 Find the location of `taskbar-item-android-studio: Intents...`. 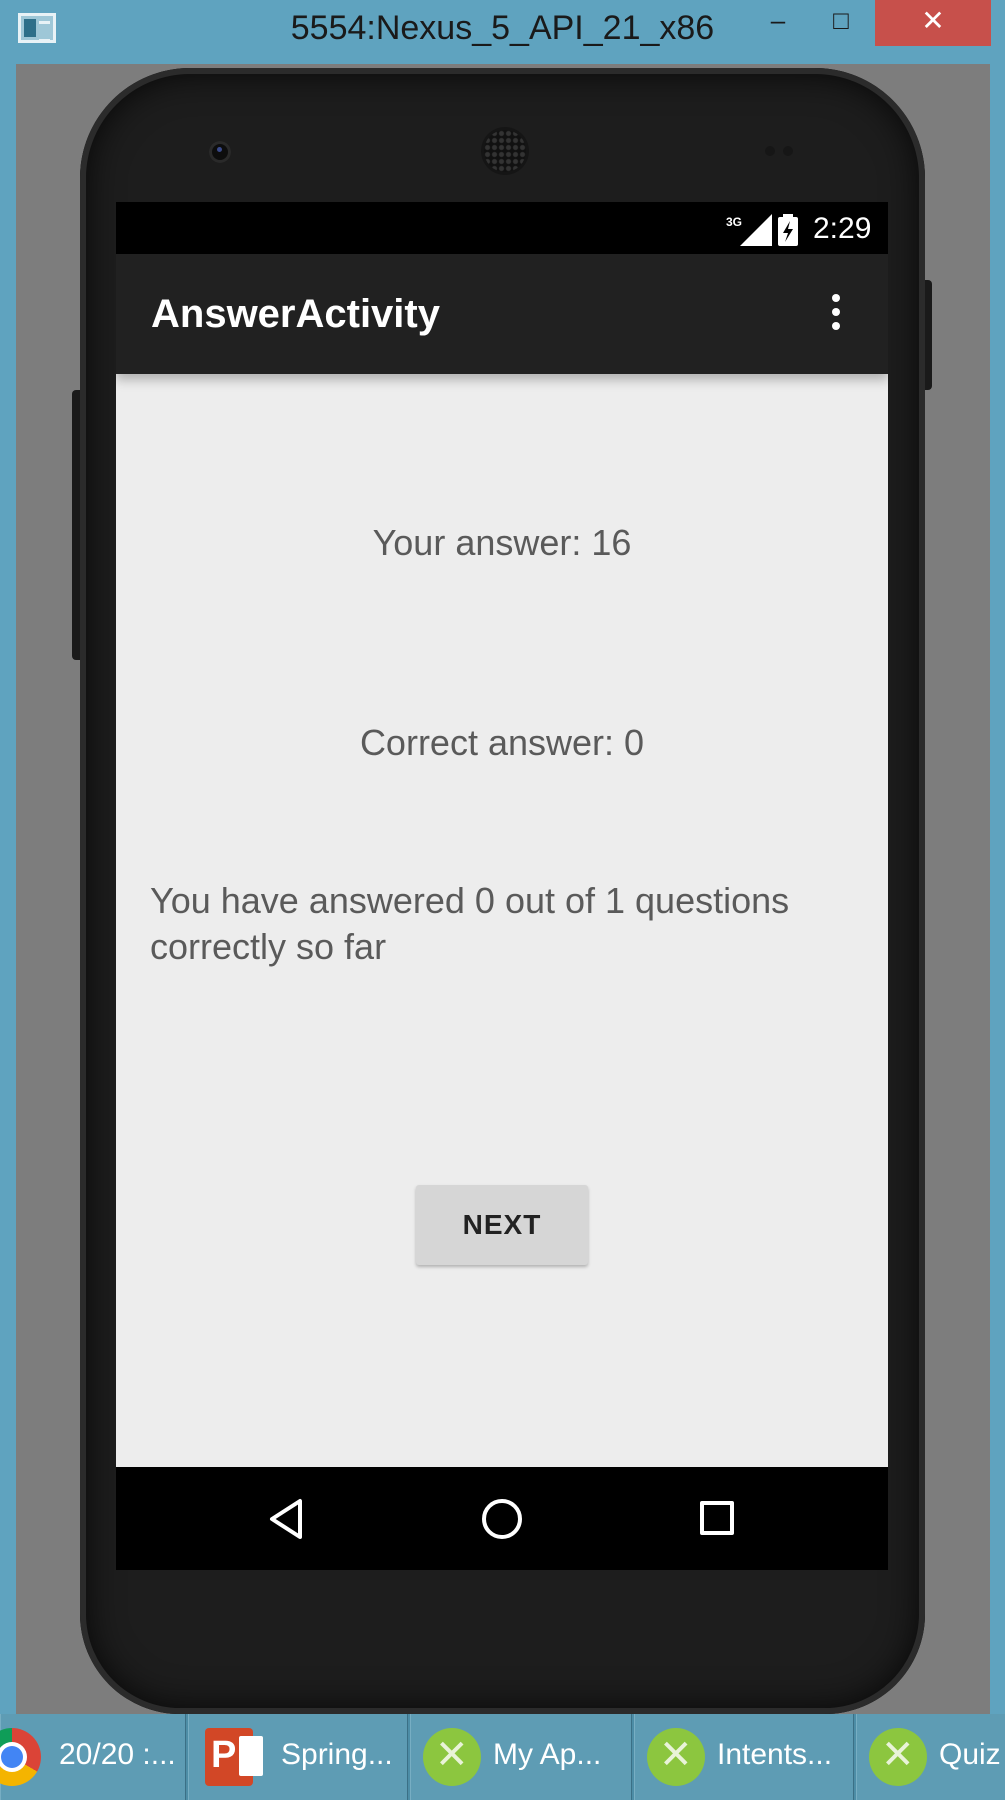

taskbar-item-android-studio: Intents... is located at coordinates (744, 1757).